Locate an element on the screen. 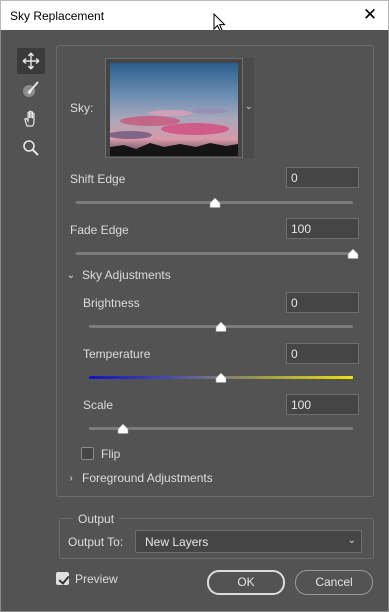  ok-button: OK is located at coordinates (246, 582).